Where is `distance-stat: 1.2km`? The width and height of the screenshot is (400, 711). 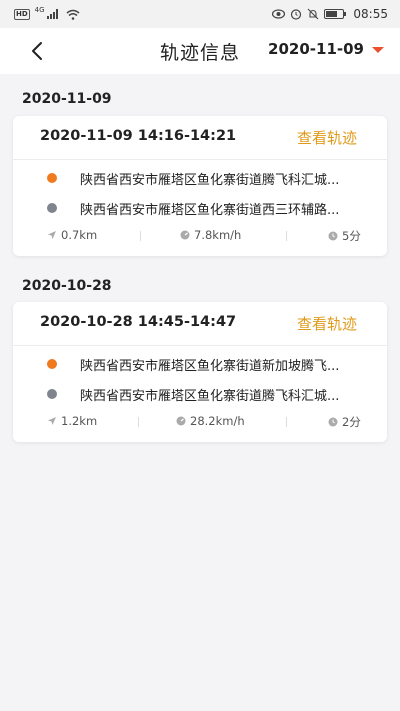
distance-stat: 1.2km is located at coordinates (72, 421).